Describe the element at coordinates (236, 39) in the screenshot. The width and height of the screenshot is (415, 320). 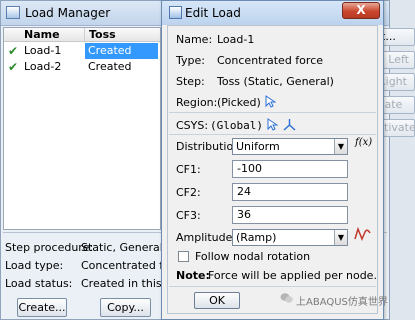
I see `name-value: Load-1` at that location.